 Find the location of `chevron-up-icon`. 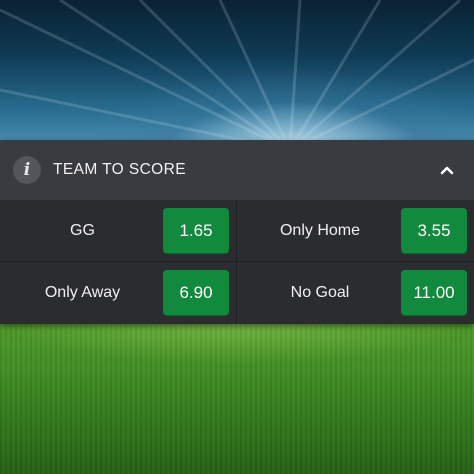

chevron-up-icon is located at coordinates (447, 170).